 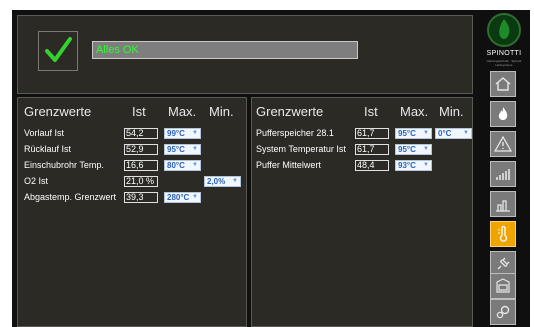 What do you see at coordinates (301, 149) in the screenshot?
I see `row-label-system-temperatur: System Temperatur Ist` at bounding box center [301, 149].